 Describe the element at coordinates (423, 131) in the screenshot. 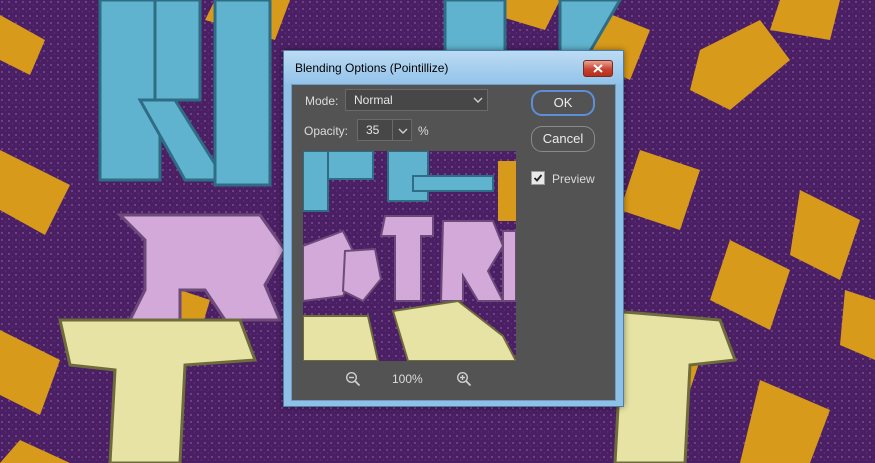

I see `opacity-unit: %` at that location.